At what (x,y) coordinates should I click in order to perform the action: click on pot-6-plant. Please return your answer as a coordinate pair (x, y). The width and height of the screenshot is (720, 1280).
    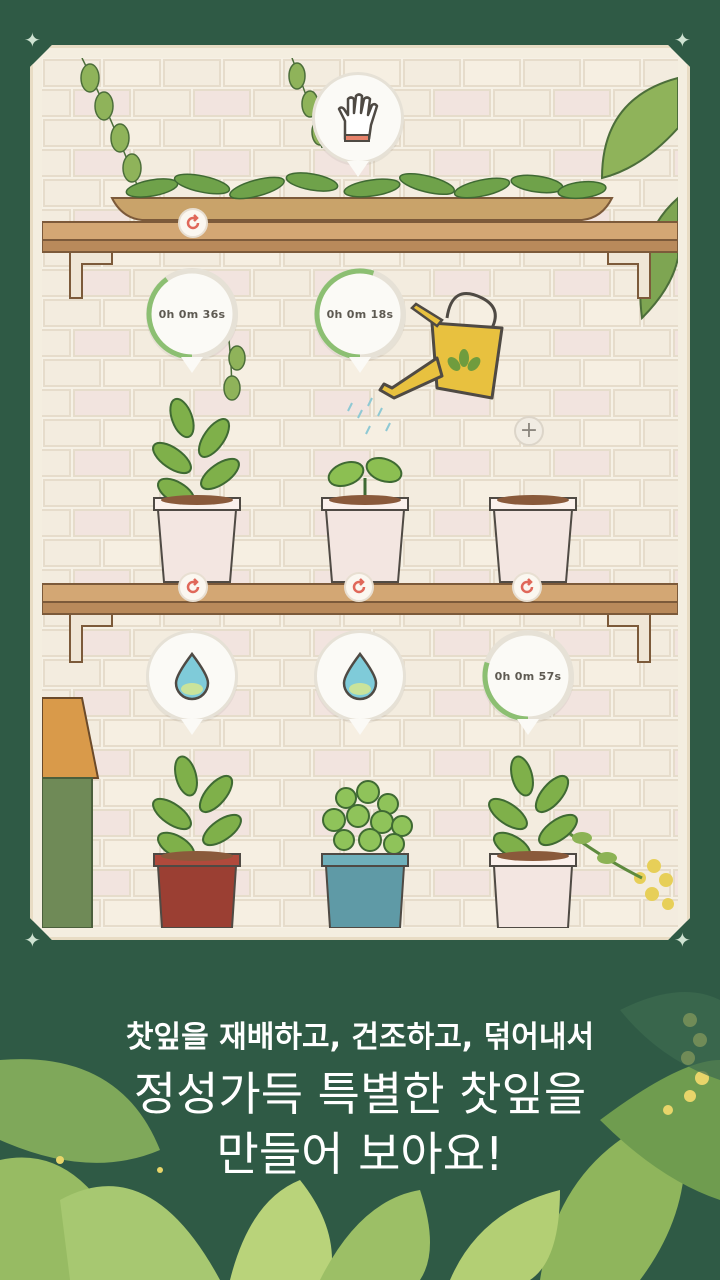
    Looking at the image, I should click on (533, 838).